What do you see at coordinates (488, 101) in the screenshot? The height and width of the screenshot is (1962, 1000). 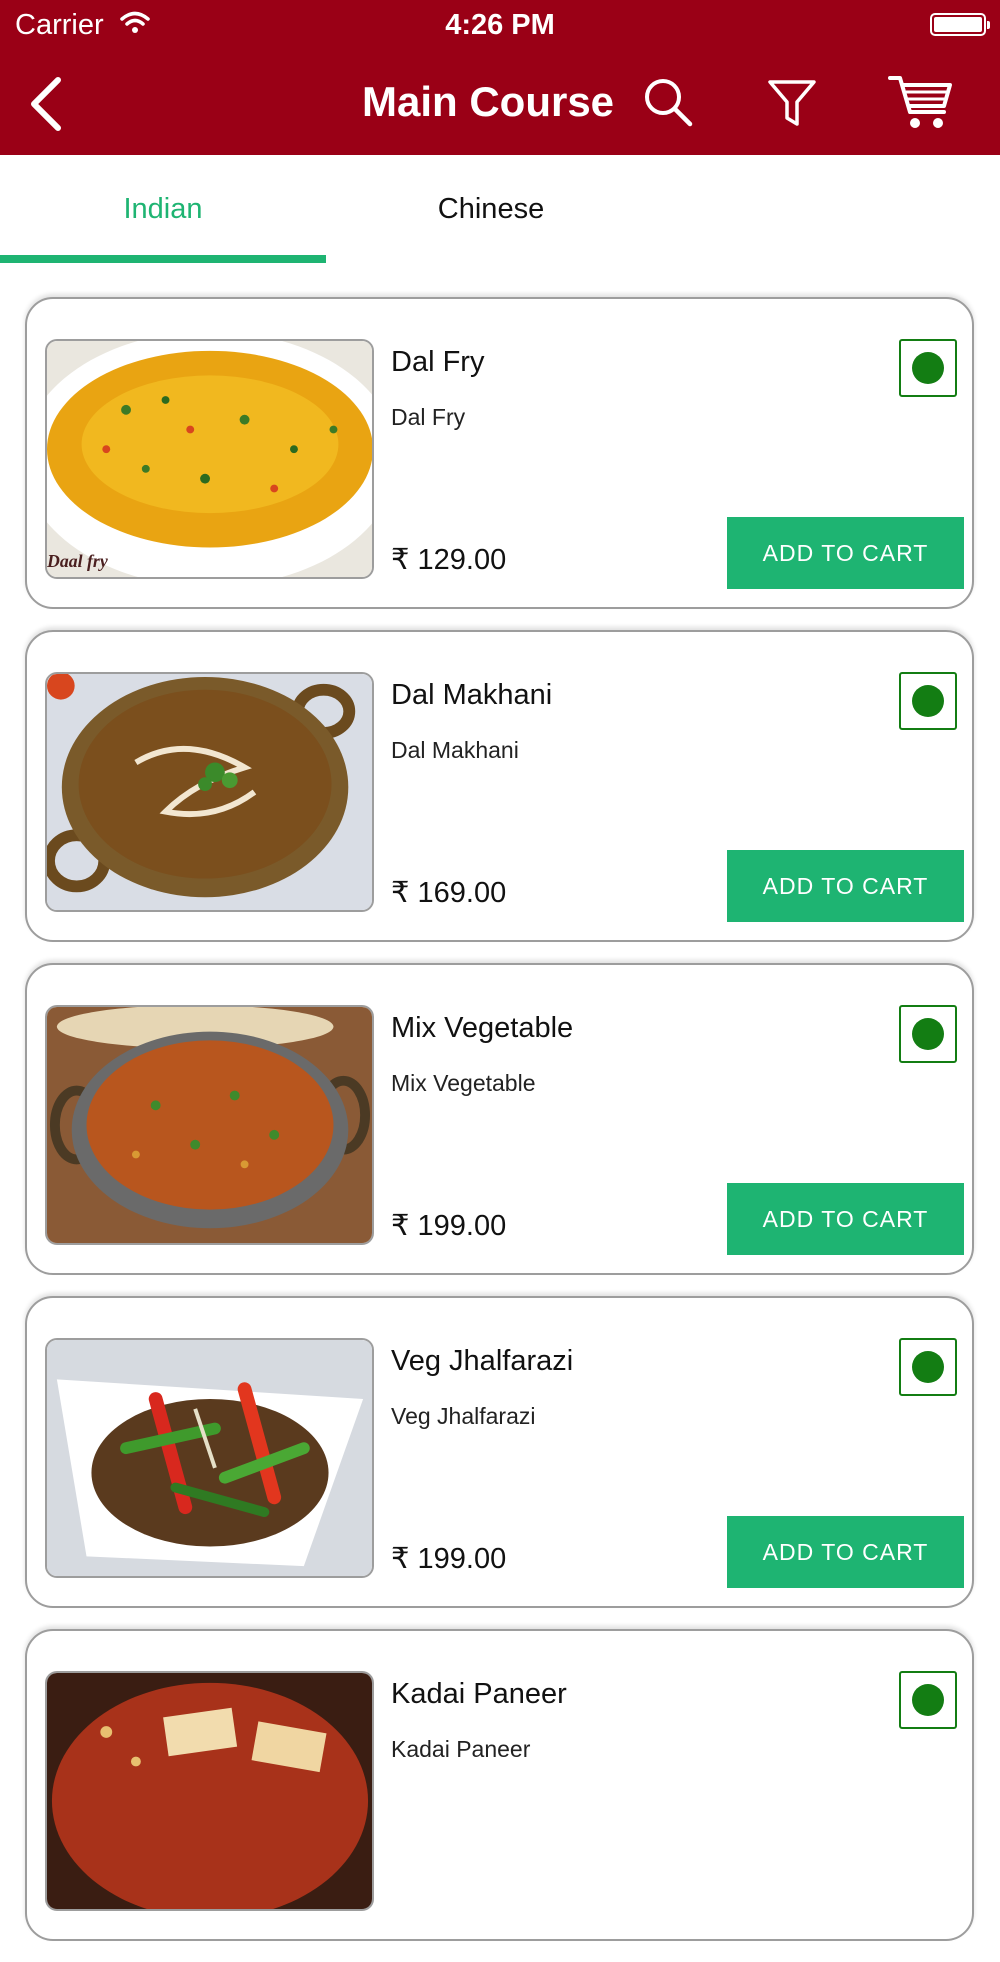 I see `page-title: Main Course` at bounding box center [488, 101].